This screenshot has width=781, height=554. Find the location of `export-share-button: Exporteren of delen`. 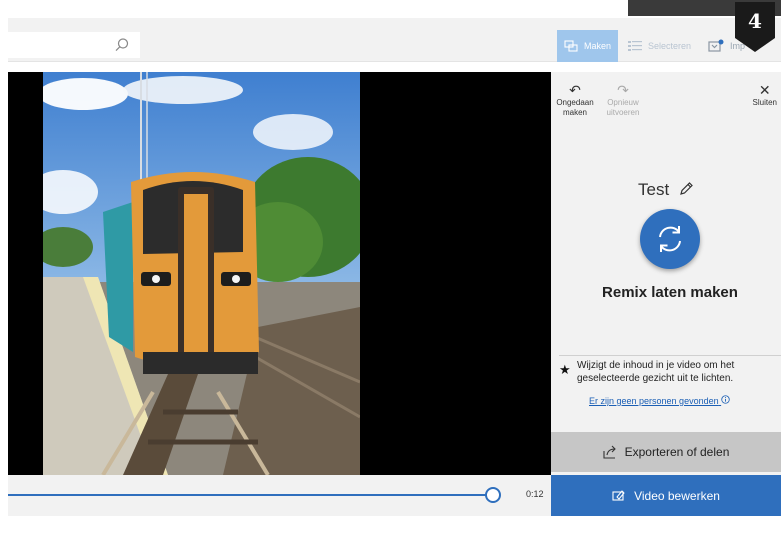

export-share-button: Exporteren of delen is located at coordinates (666, 452).